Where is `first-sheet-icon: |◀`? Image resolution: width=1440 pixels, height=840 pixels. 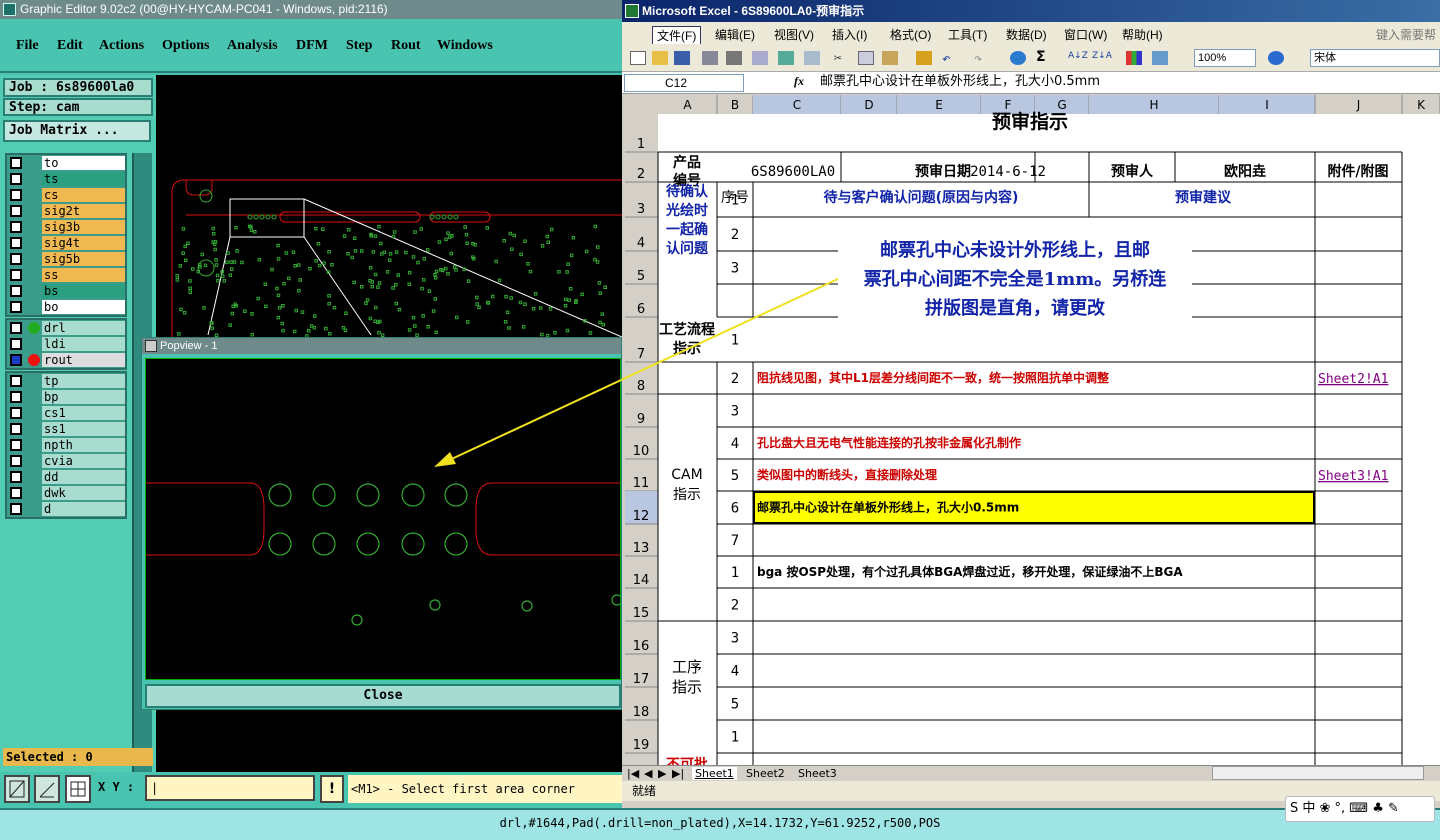
first-sheet-icon: |◀ is located at coordinates (633, 773).